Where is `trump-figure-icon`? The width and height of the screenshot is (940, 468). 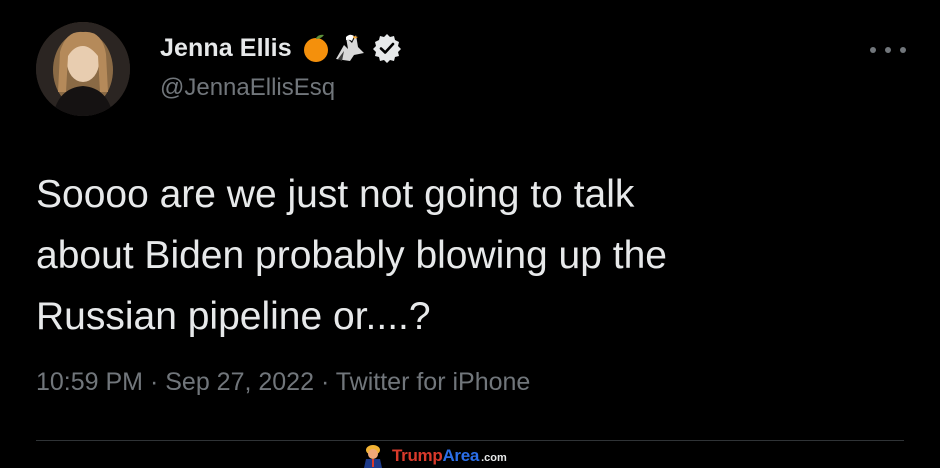
trump-figure-icon is located at coordinates (373, 456).